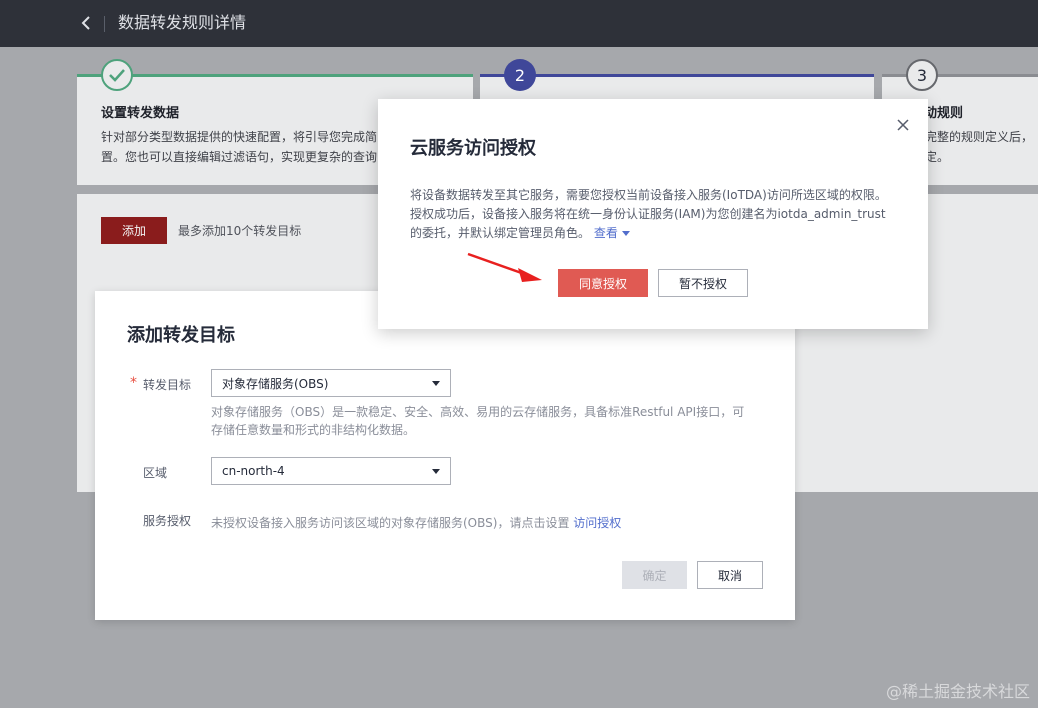 This screenshot has width=1038, height=708. Describe the element at coordinates (944, 113) in the screenshot. I see `step-3-title: 动规则` at that location.